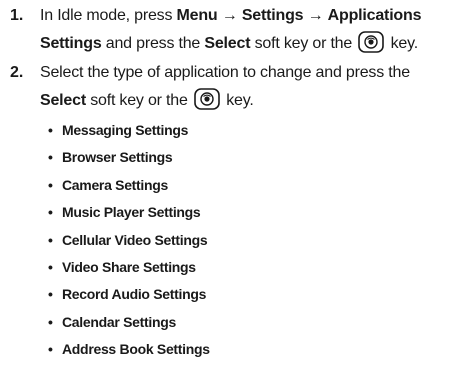 Image resolution: width=449 pixels, height=392 pixels. Describe the element at coordinates (117, 157) in the screenshot. I see `list-item-label: Browser Settings` at that location.